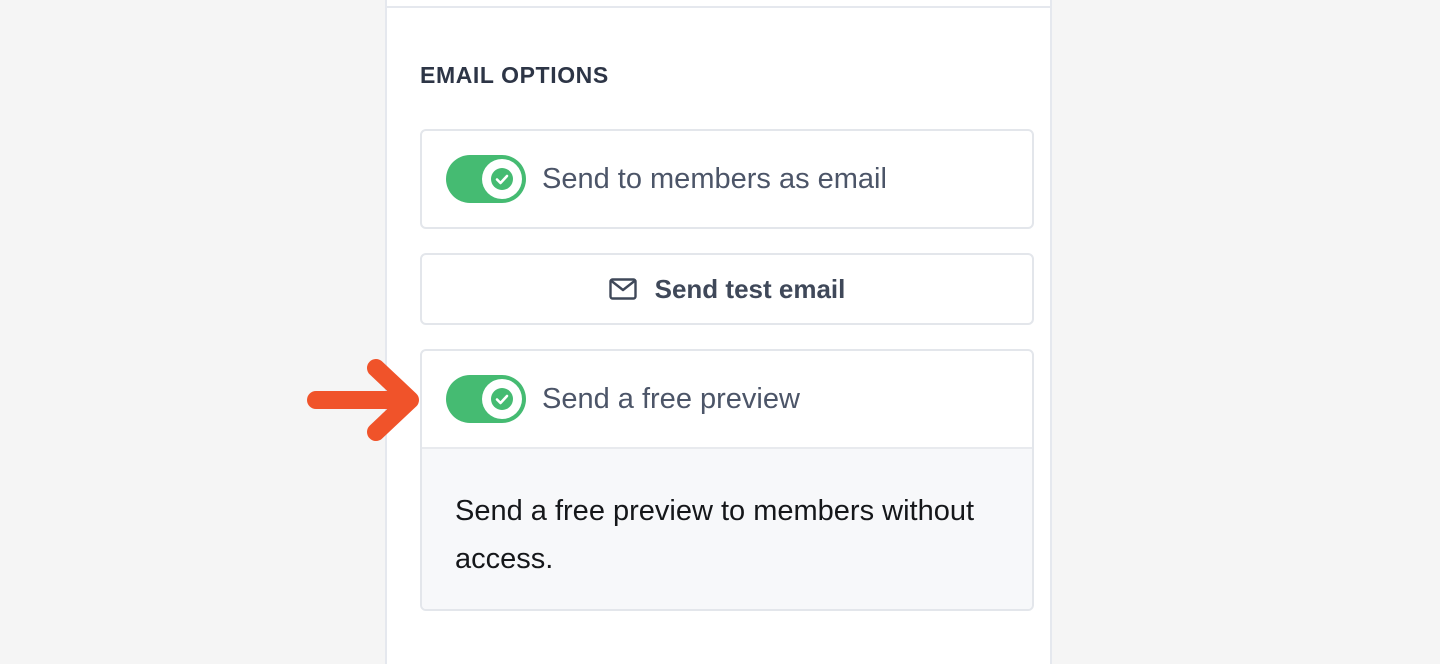 This screenshot has width=1440, height=664. I want to click on free-preview-toggle, so click(486, 399).